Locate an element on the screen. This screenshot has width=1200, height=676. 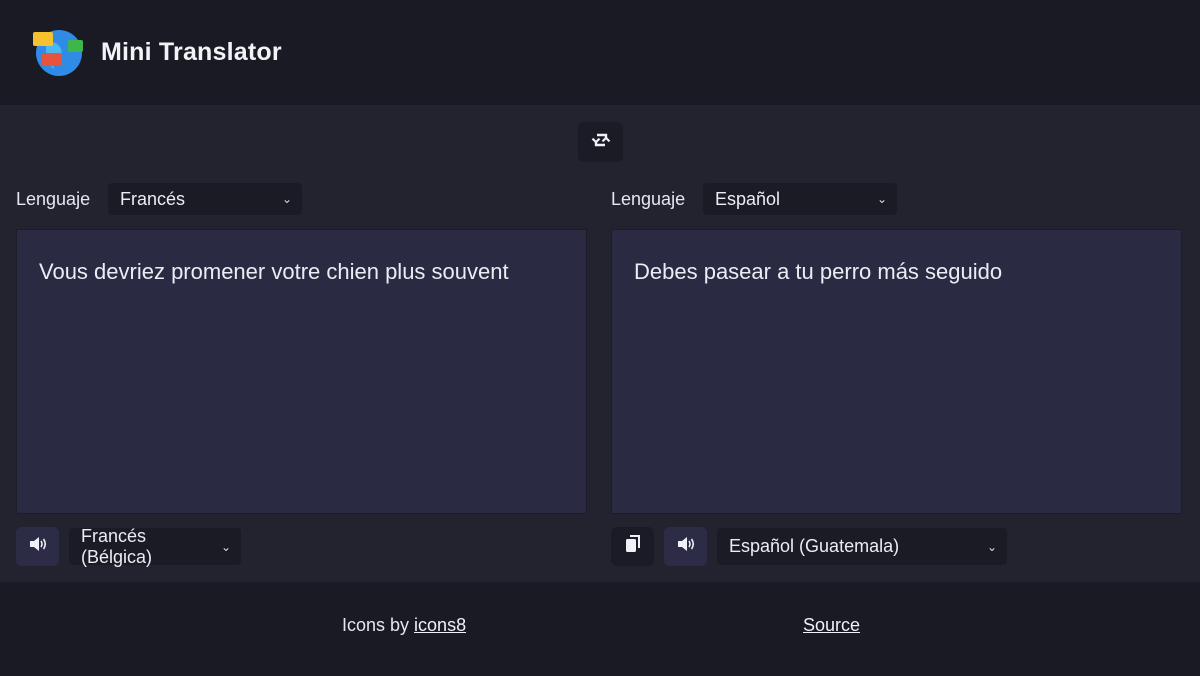
copy-button is located at coordinates (632, 546).